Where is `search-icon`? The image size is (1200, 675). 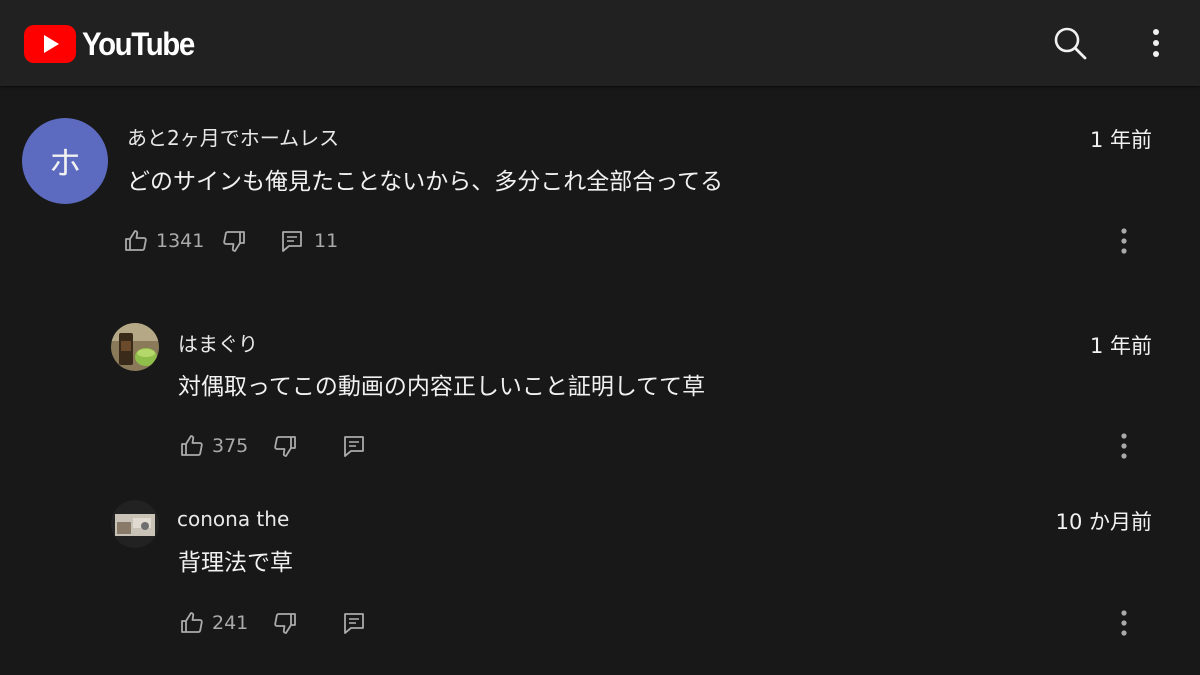 search-icon is located at coordinates (1070, 43).